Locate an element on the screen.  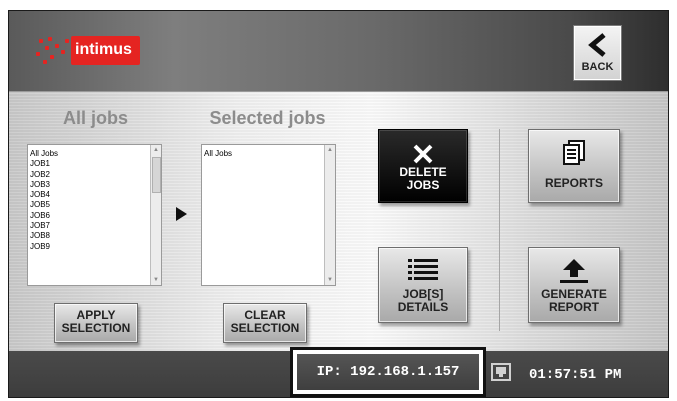
back-label: BACK is located at coordinates (597, 67).